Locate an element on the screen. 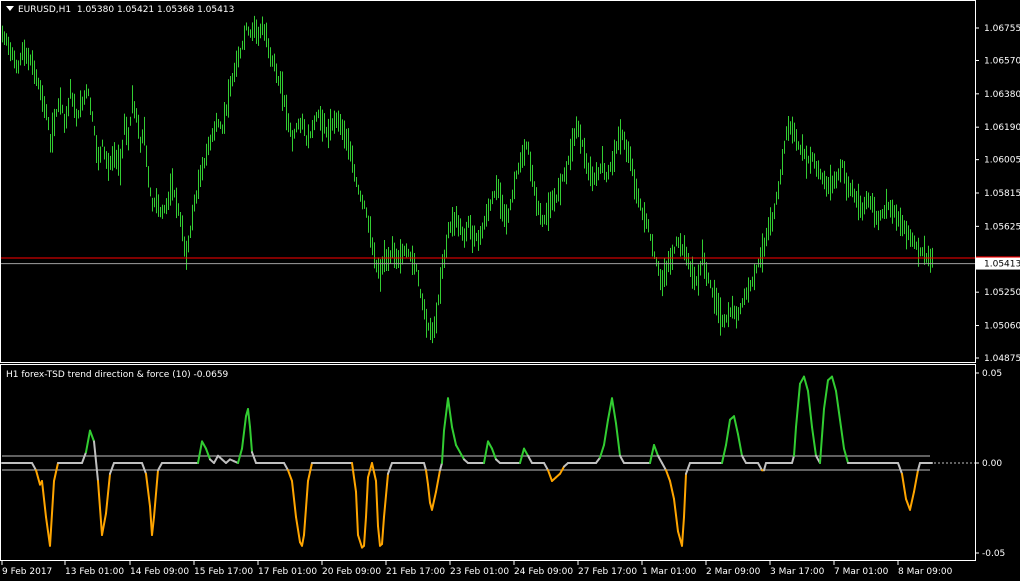 Image resolution: width=1020 pixels, height=581 pixels. price-tick-label: 1.04875 is located at coordinates (1002, 359).